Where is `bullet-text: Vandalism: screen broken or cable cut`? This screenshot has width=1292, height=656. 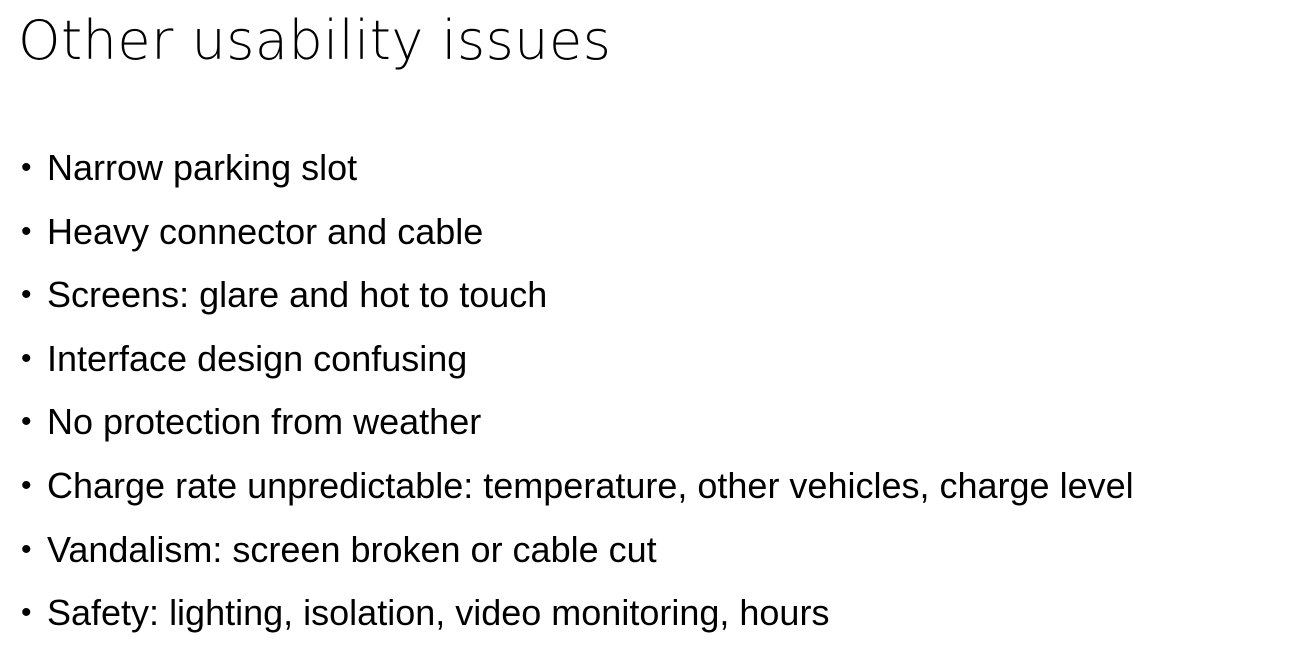 bullet-text: Vandalism: screen broken or cable cut is located at coordinates (352, 549).